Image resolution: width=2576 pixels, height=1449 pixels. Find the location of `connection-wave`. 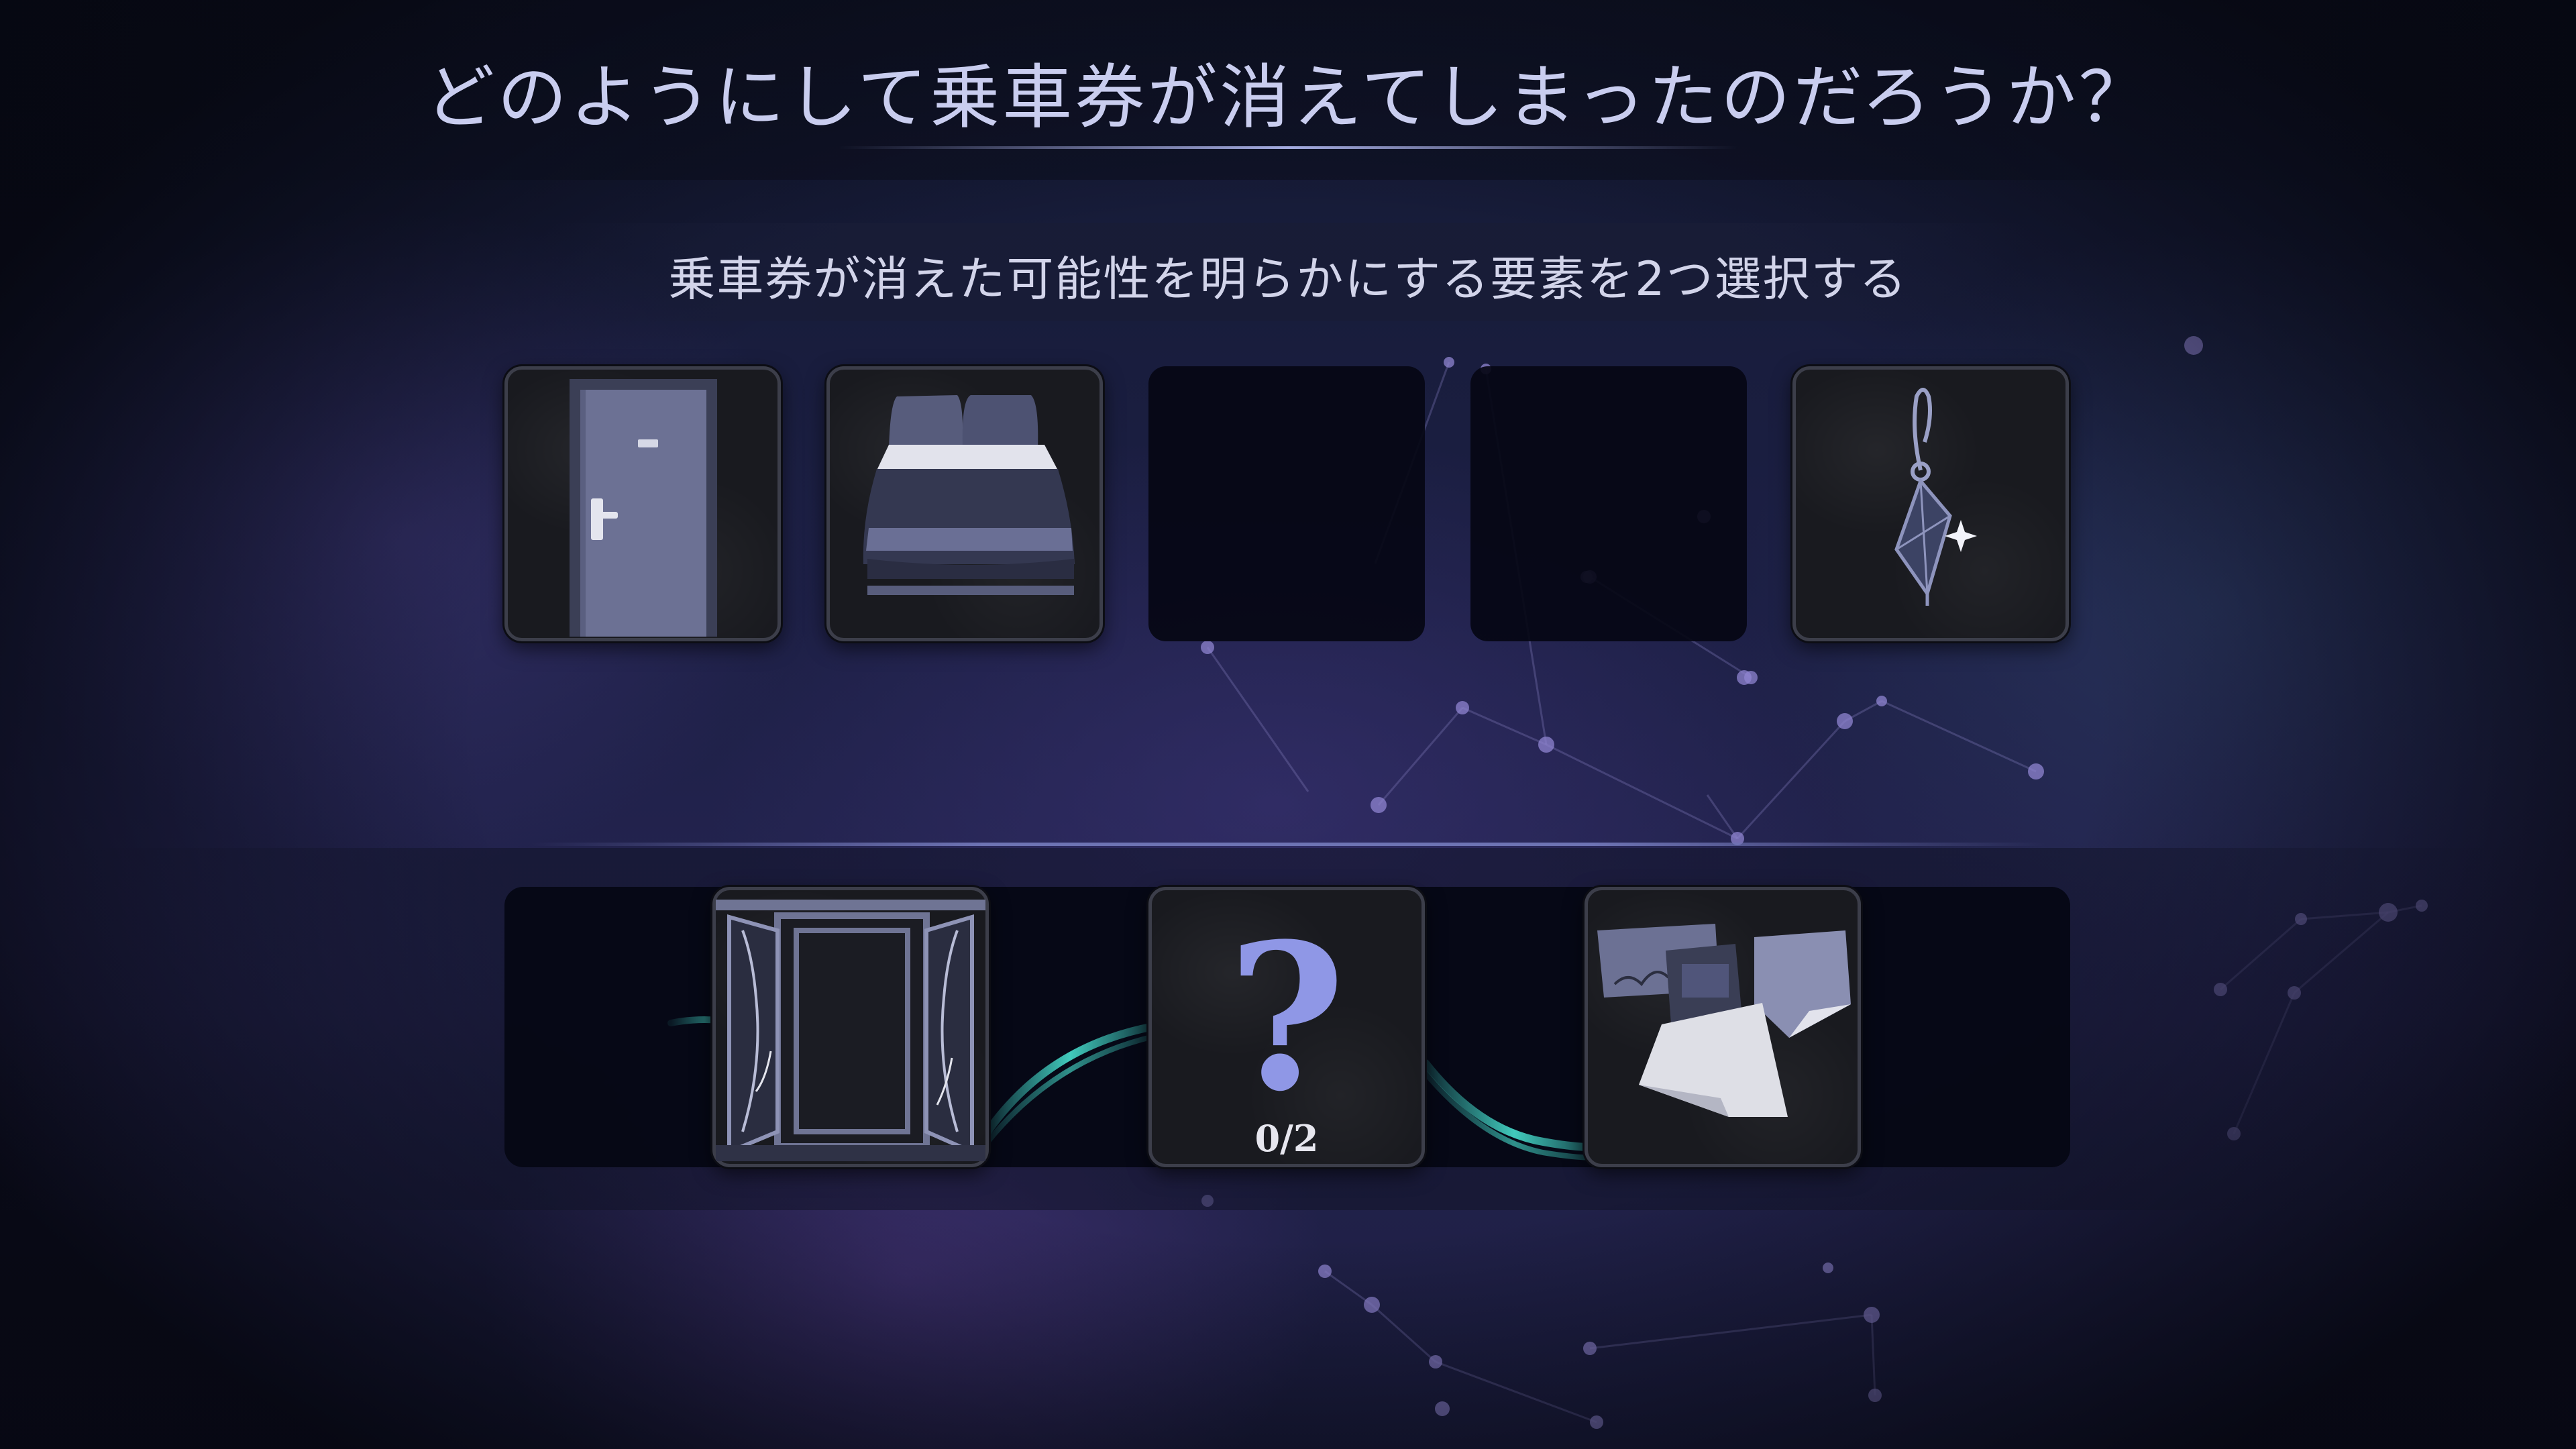

connection-wave is located at coordinates (1137, 1088).